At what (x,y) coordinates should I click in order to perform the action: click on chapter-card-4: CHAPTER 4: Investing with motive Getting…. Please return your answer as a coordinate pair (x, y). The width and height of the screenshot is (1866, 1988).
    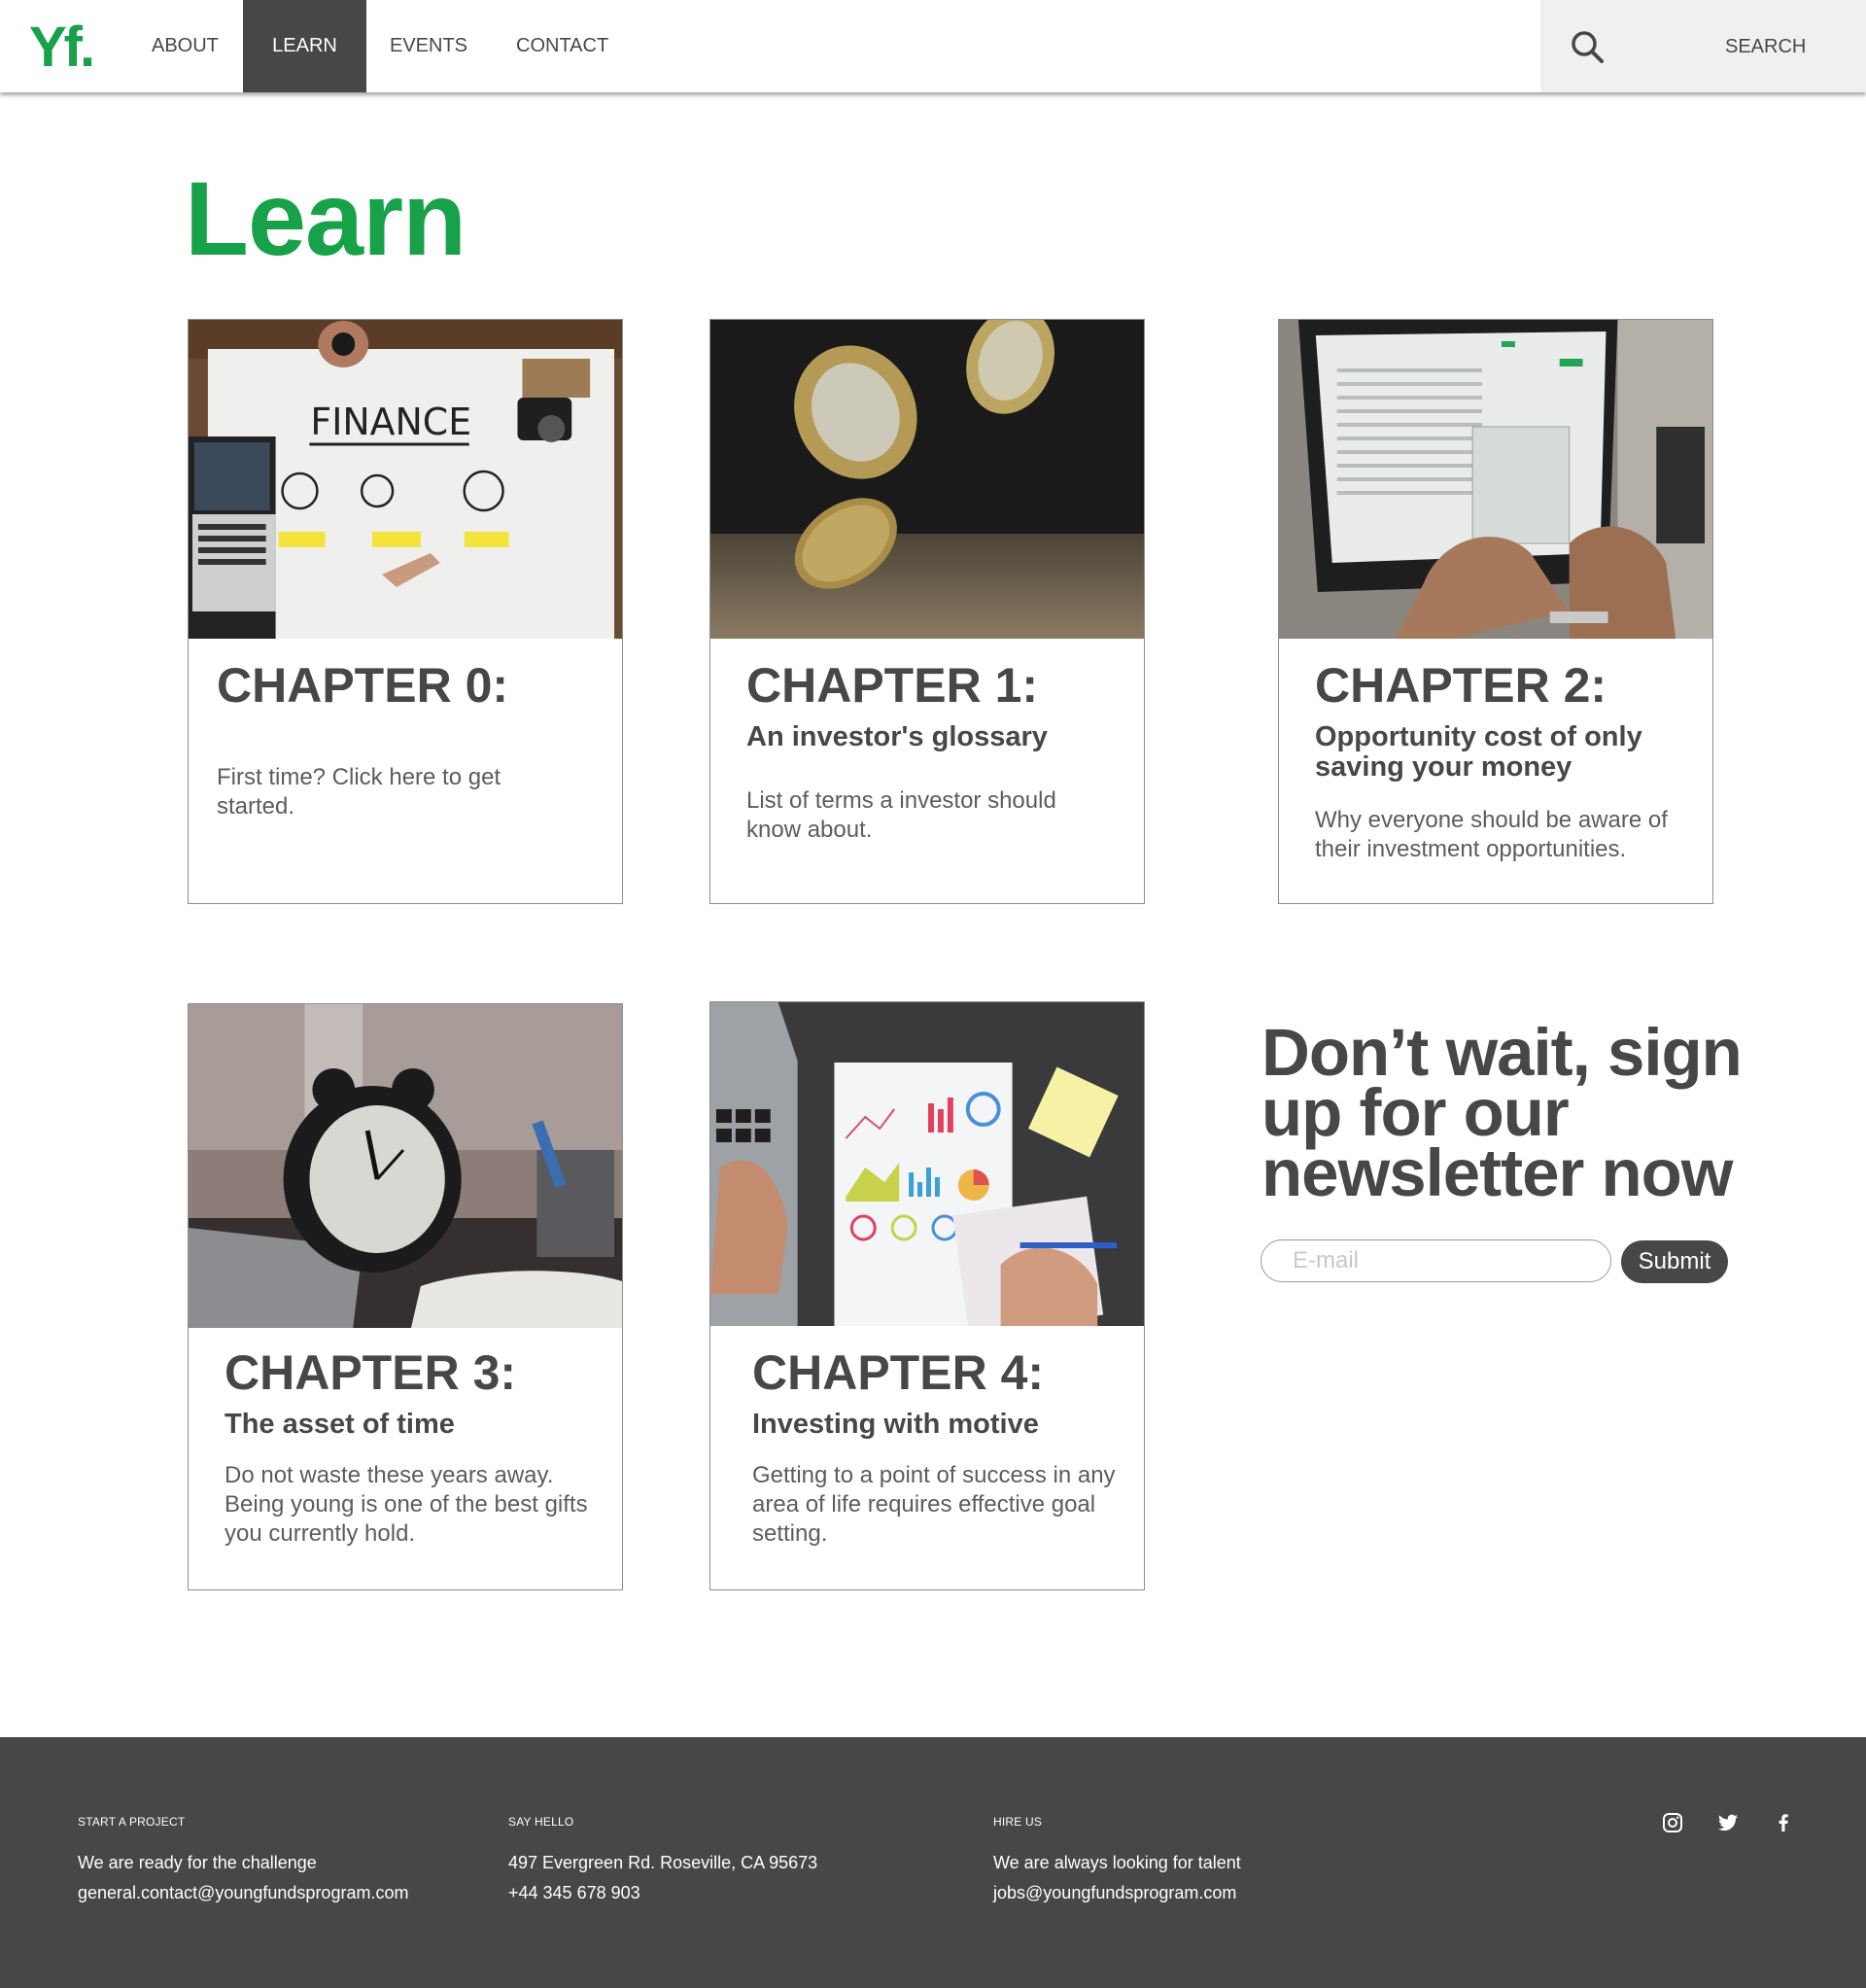
    Looking at the image, I should click on (927, 1296).